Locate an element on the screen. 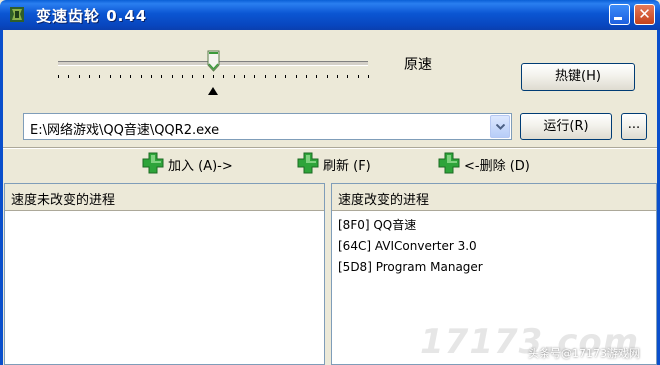 Image resolution: width=660 pixels, height=365 pixels. list-item: [5D8] Program Manager is located at coordinates (497, 267).